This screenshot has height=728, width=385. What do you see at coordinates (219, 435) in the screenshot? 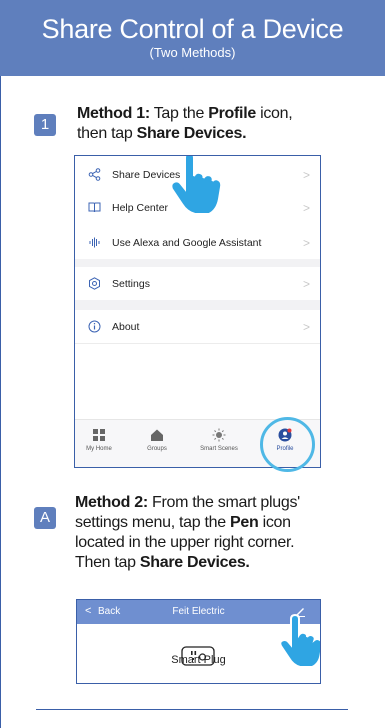
I see `sun-icon` at bounding box center [219, 435].